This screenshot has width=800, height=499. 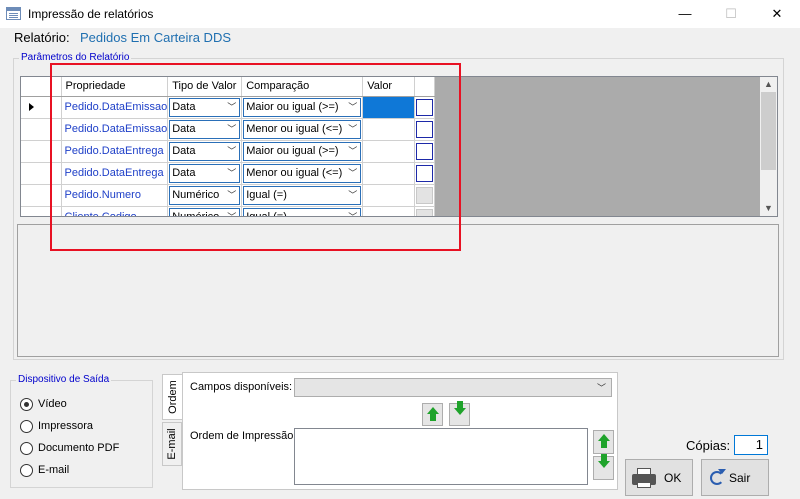 What do you see at coordinates (601, 388) in the screenshot?
I see `chevron-down-icon: ﹀` at bounding box center [601, 388].